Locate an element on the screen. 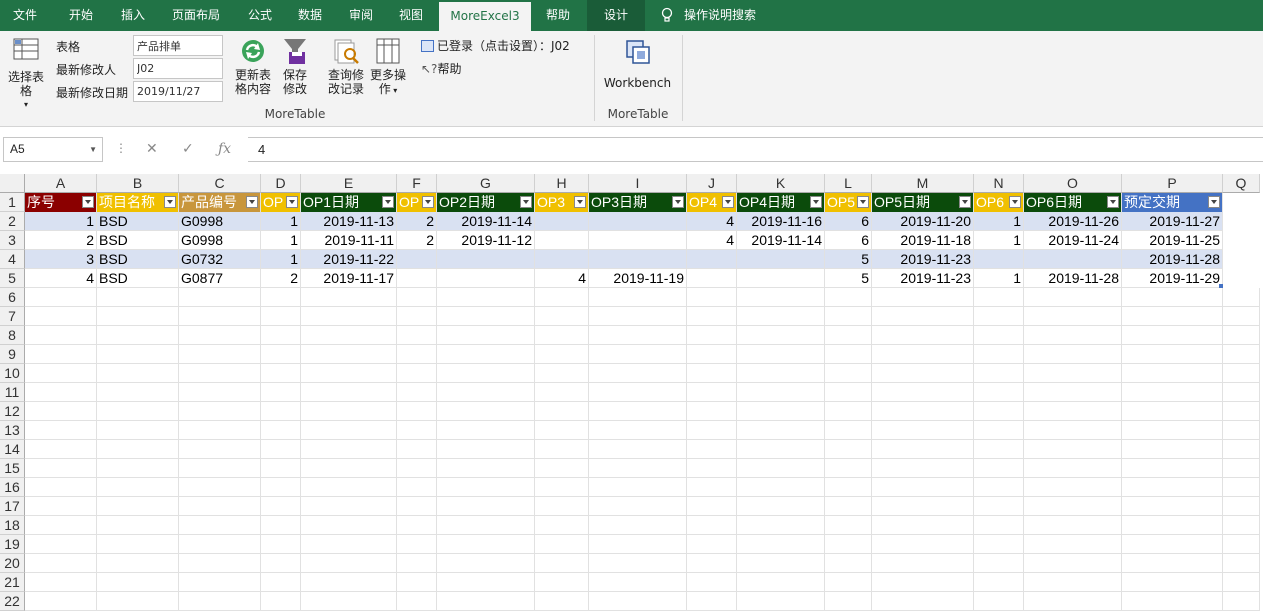  table-cell: 2019-11-22 is located at coordinates (349, 259).